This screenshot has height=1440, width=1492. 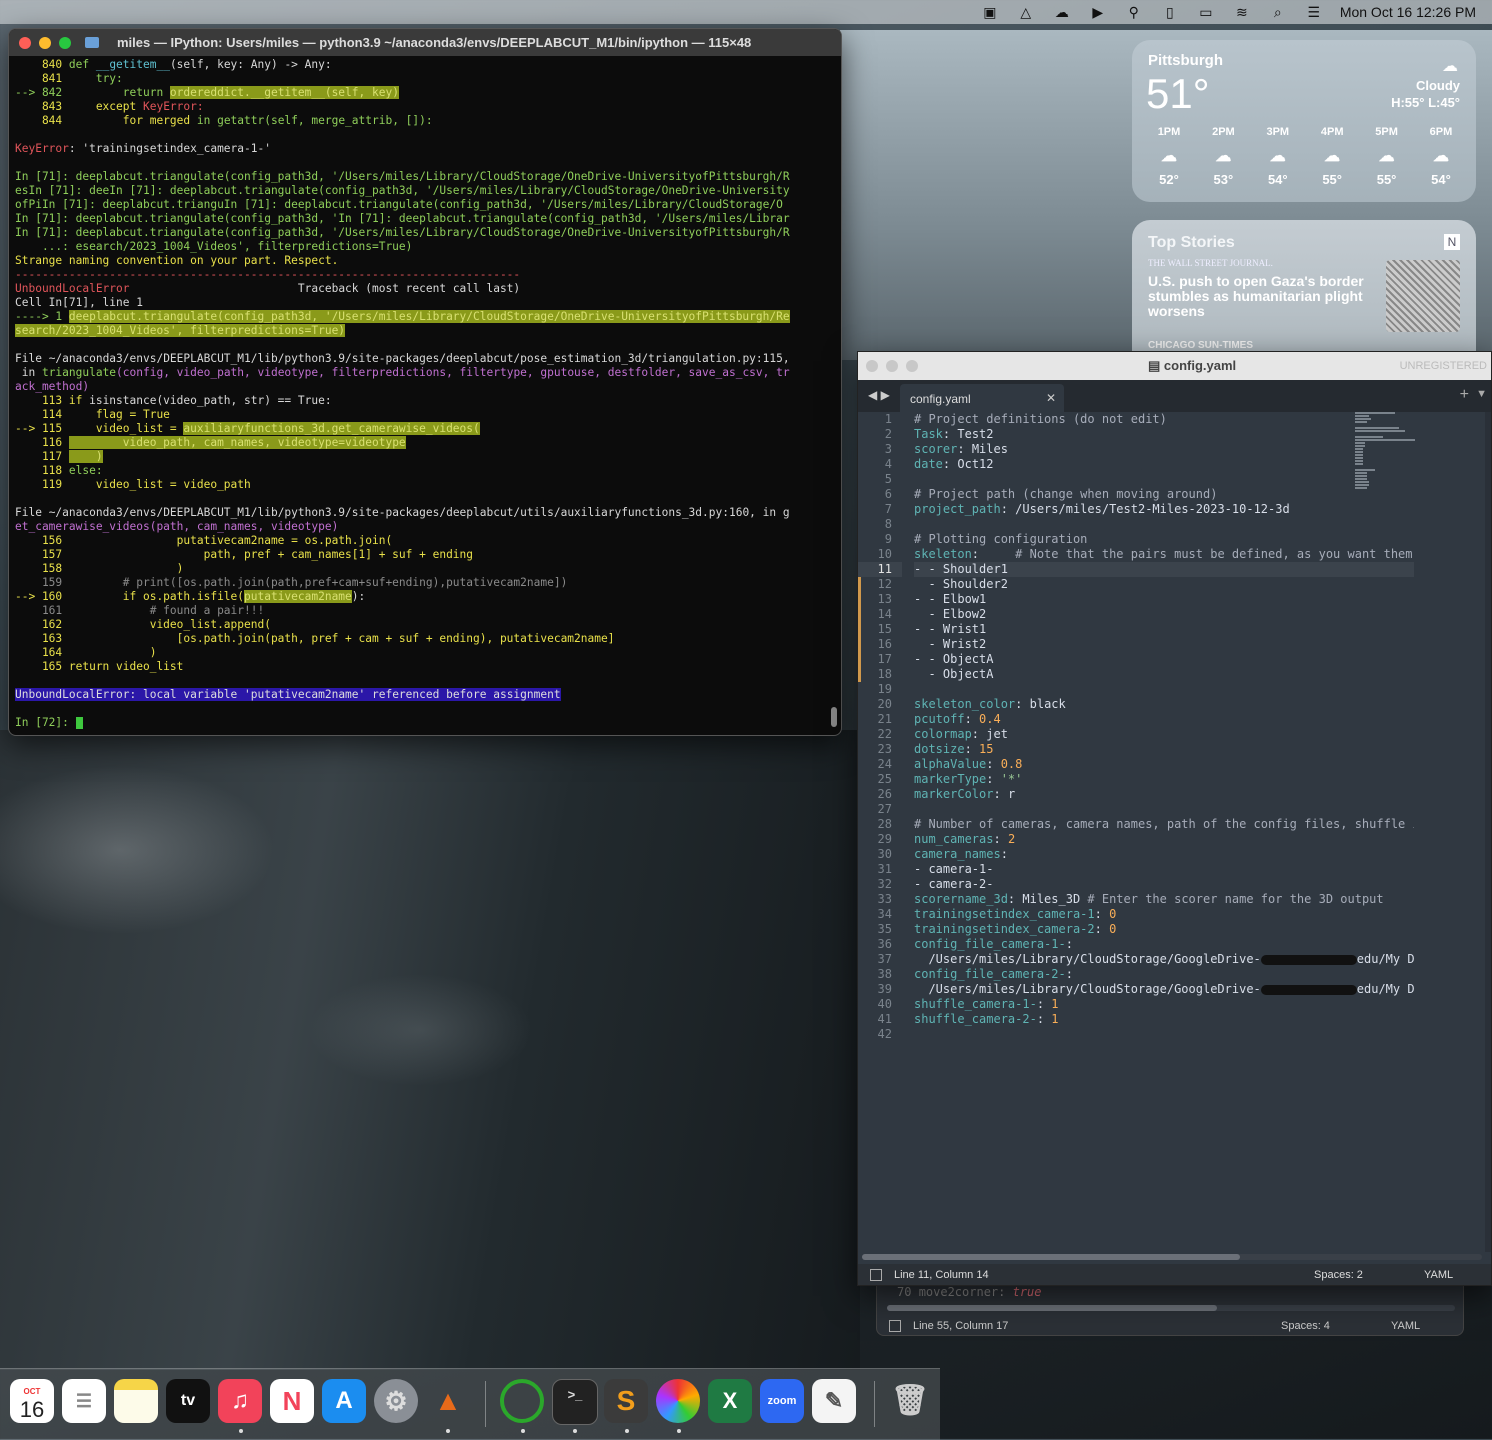 What do you see at coordinates (1164, 764) in the screenshot?
I see `code-line: alphaValue: 0.8` at bounding box center [1164, 764].